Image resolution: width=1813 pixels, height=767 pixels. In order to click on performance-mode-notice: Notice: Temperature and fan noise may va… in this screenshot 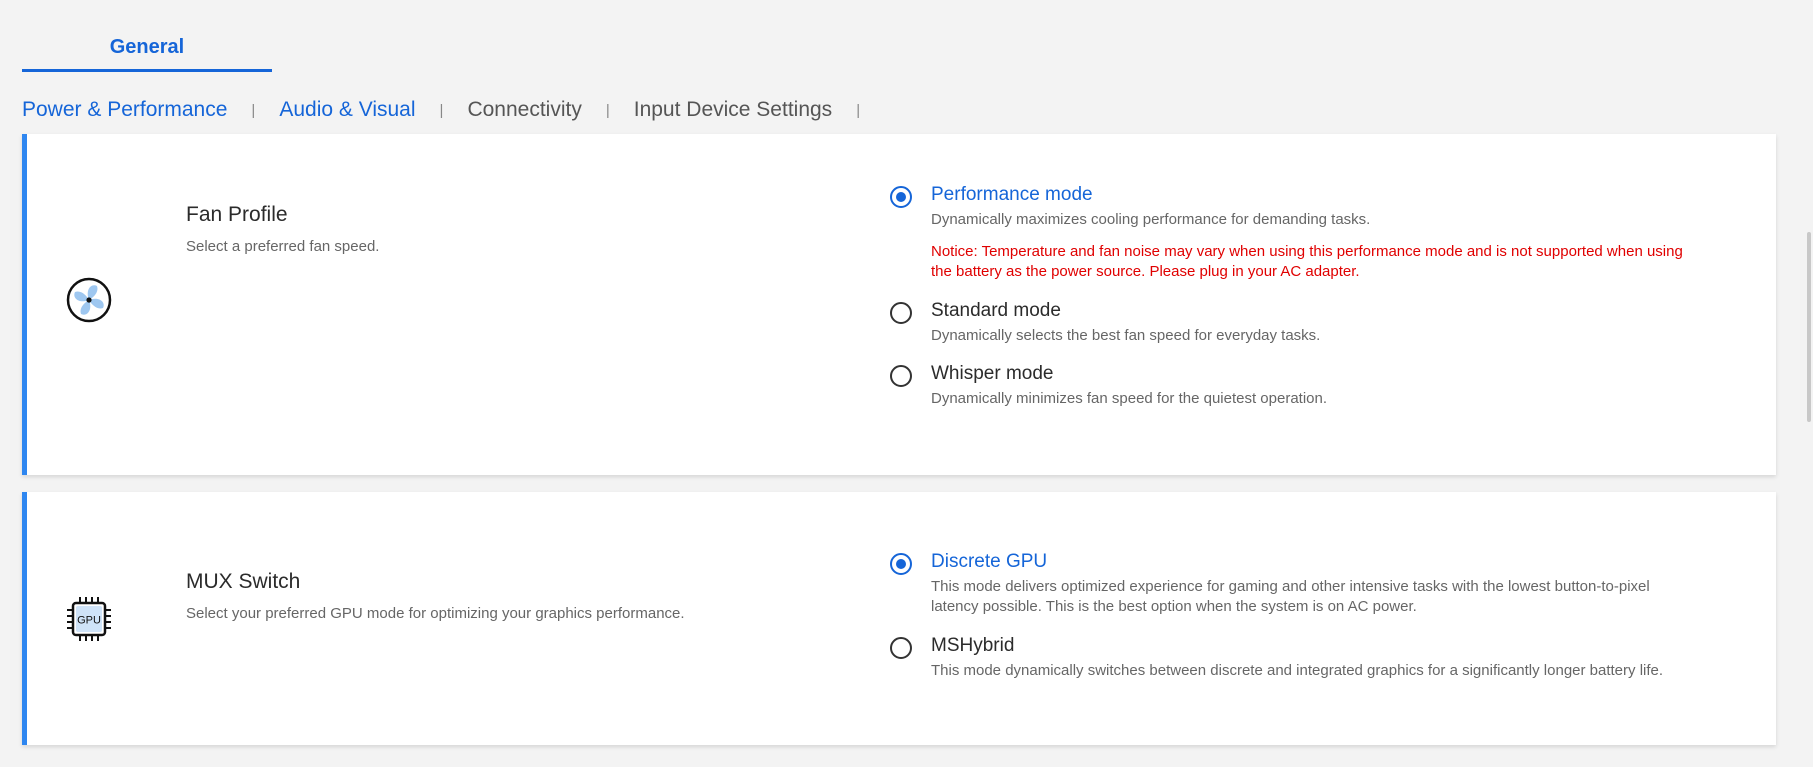, I will do `click(1307, 261)`.